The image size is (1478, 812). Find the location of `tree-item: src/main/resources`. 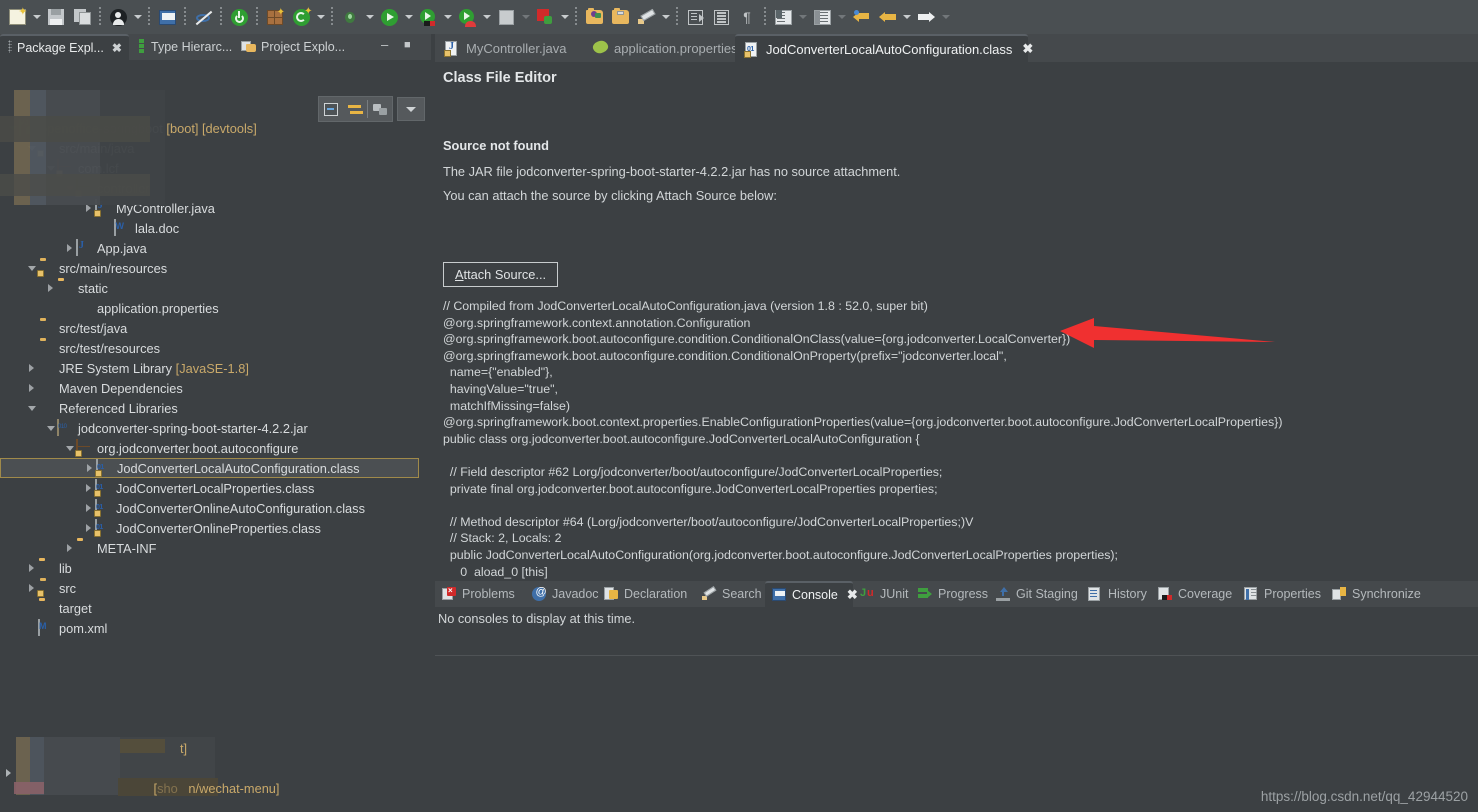

tree-item: src/main/resources is located at coordinates (209, 268).